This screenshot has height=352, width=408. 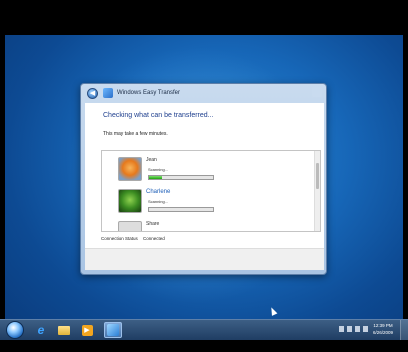 I want to click on user-name: Charlene, so click(x=158, y=192).